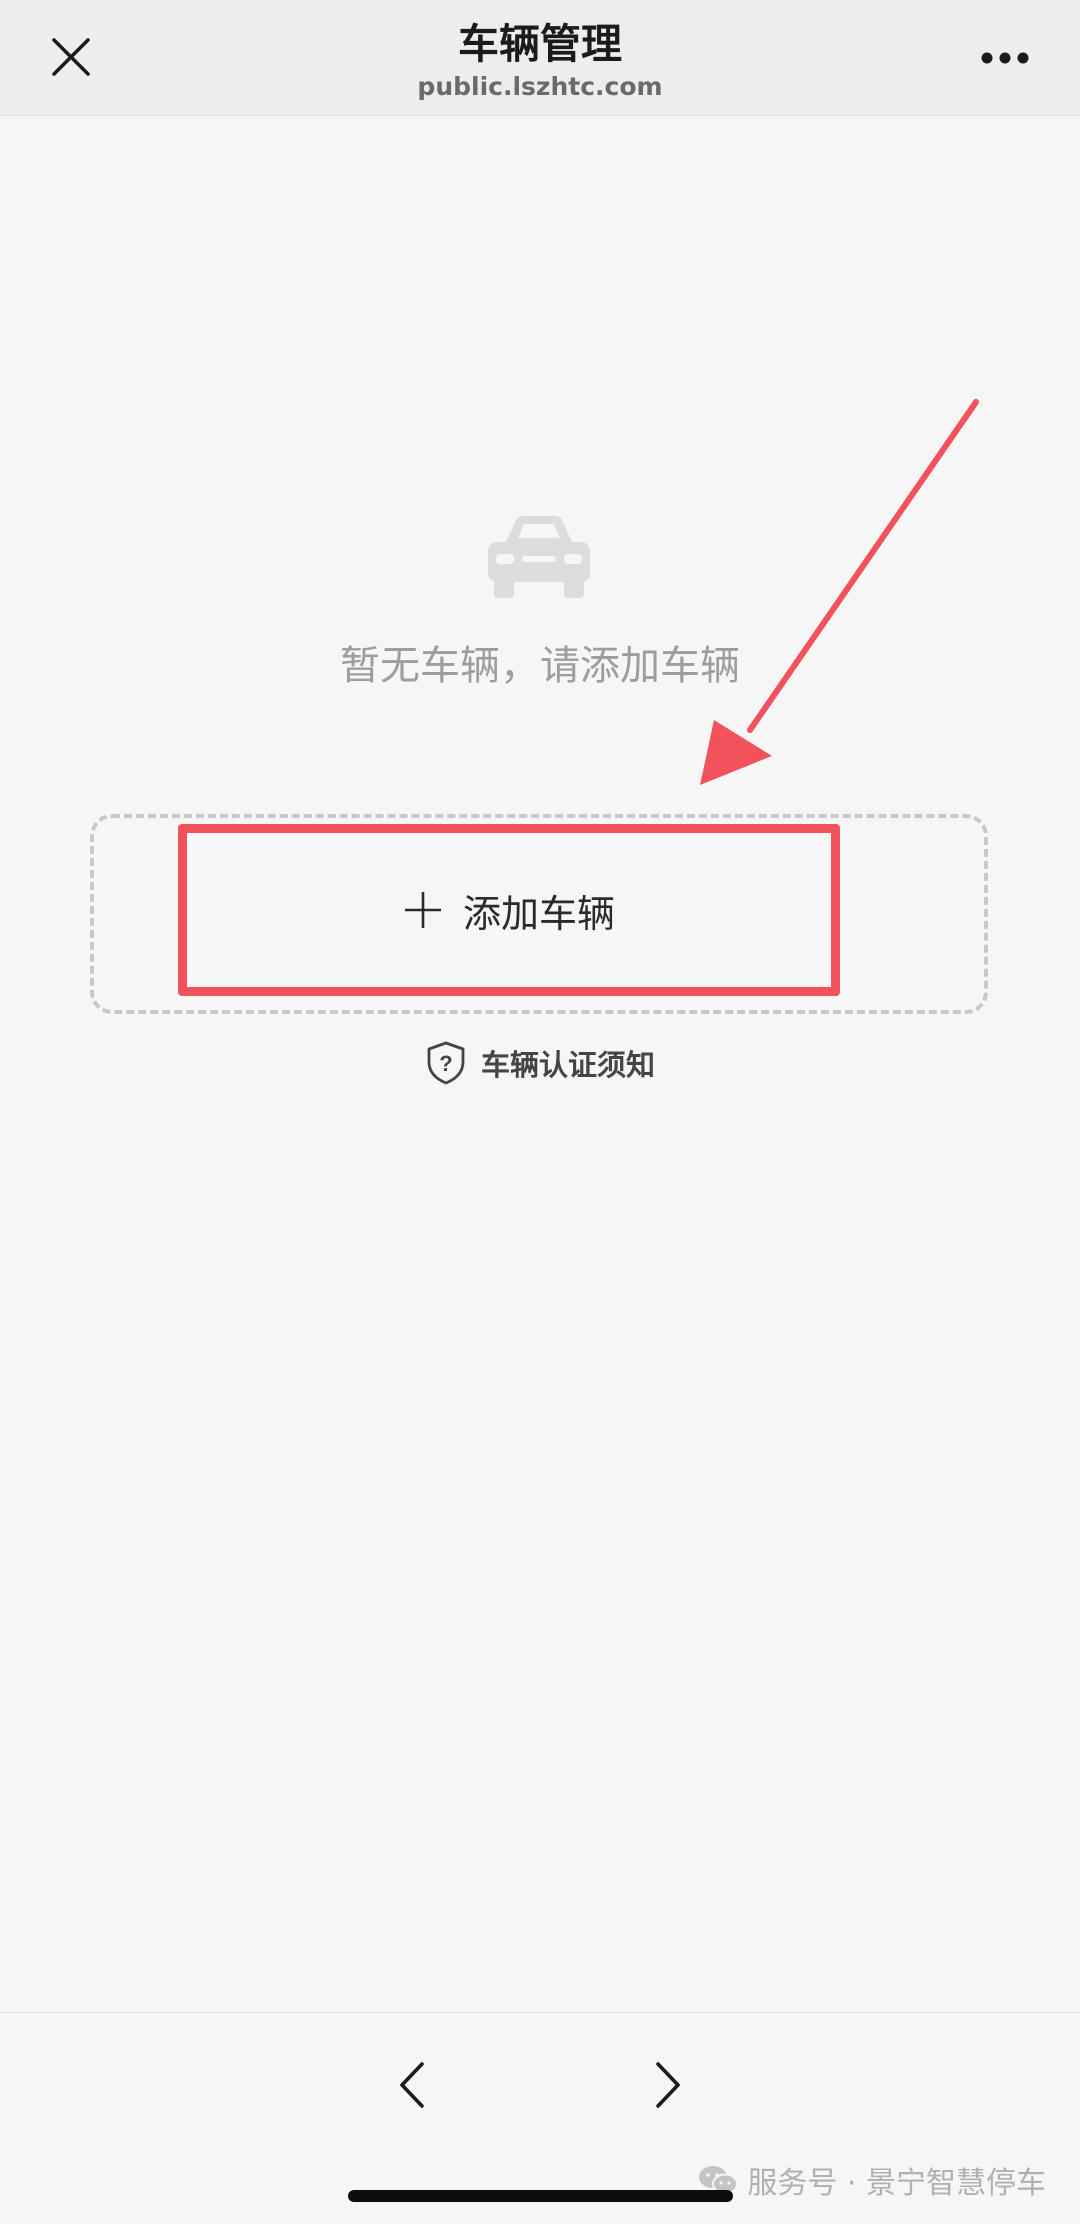  Describe the element at coordinates (540, 44) in the screenshot. I see `page-title: 车辆管理` at that location.